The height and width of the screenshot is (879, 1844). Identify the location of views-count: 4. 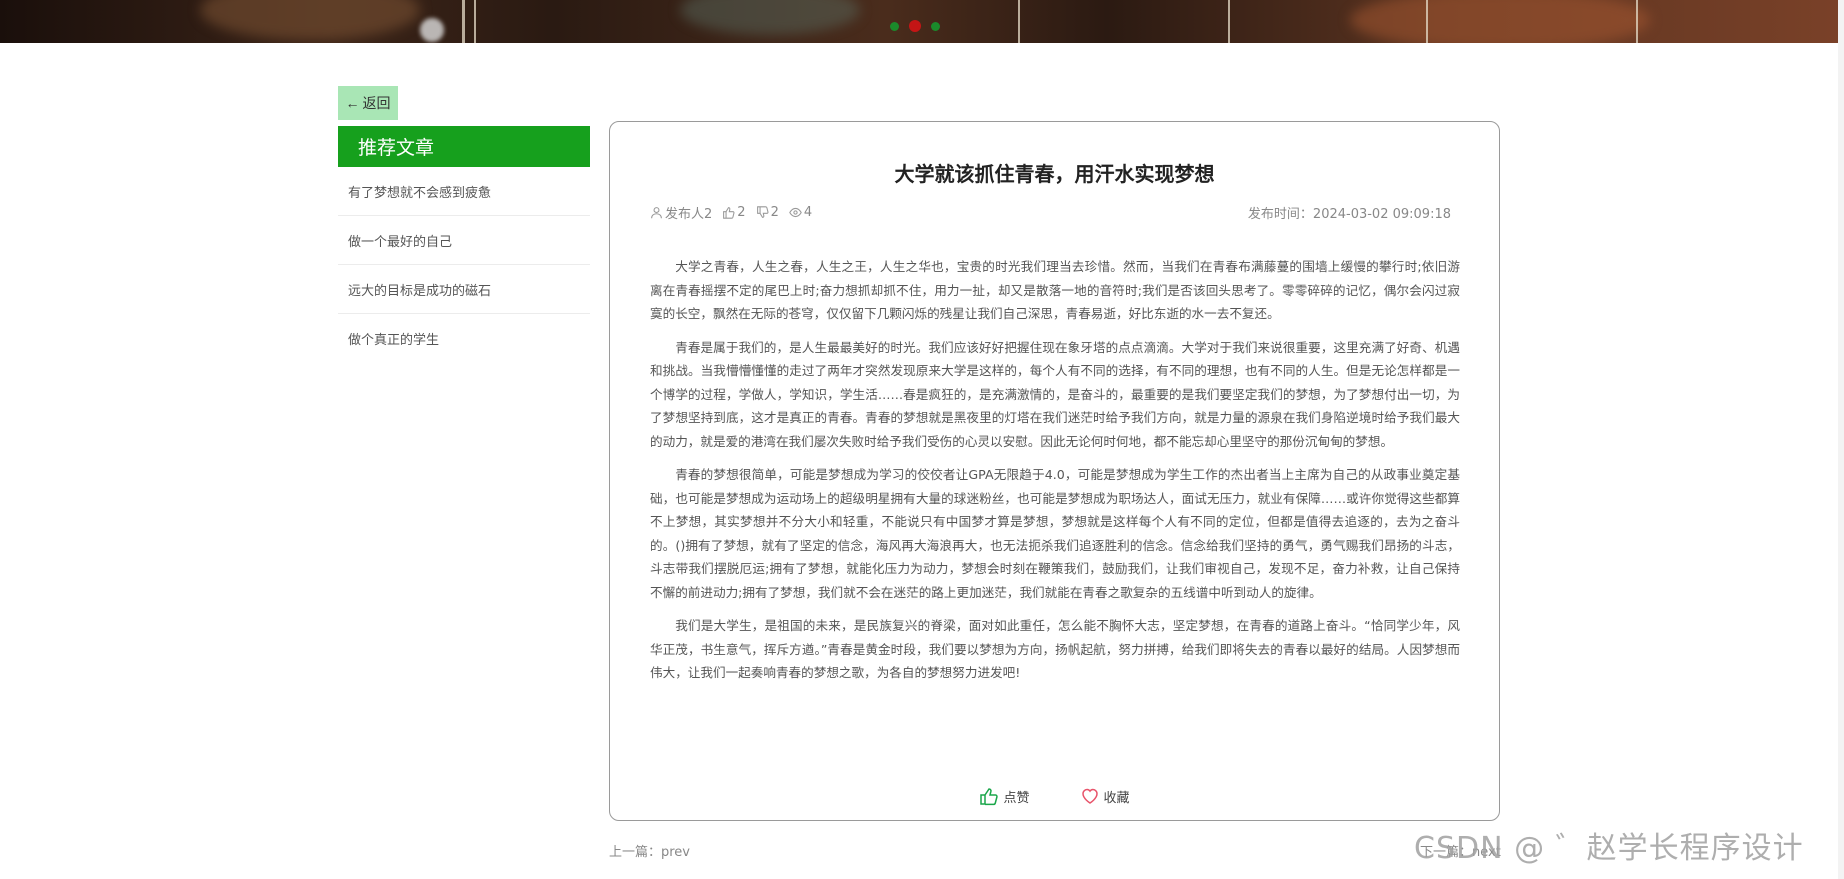
(808, 212).